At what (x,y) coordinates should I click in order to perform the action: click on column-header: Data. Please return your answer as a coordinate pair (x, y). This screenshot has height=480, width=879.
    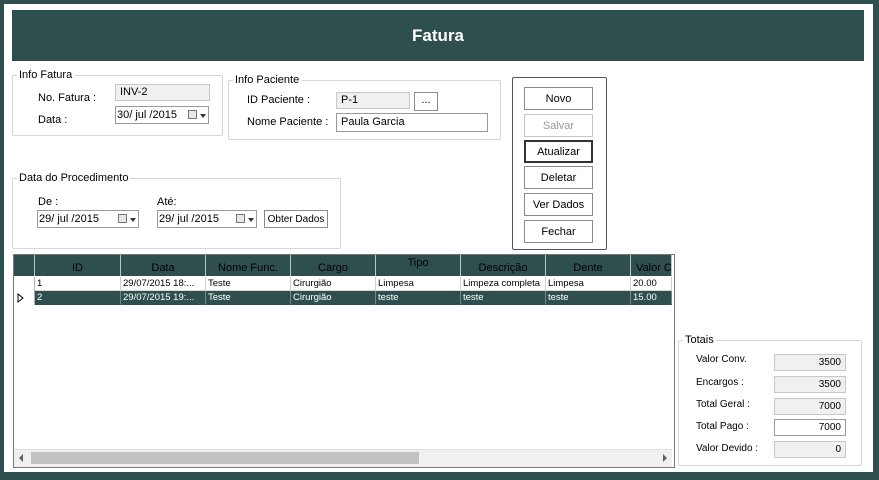
    Looking at the image, I should click on (163, 265).